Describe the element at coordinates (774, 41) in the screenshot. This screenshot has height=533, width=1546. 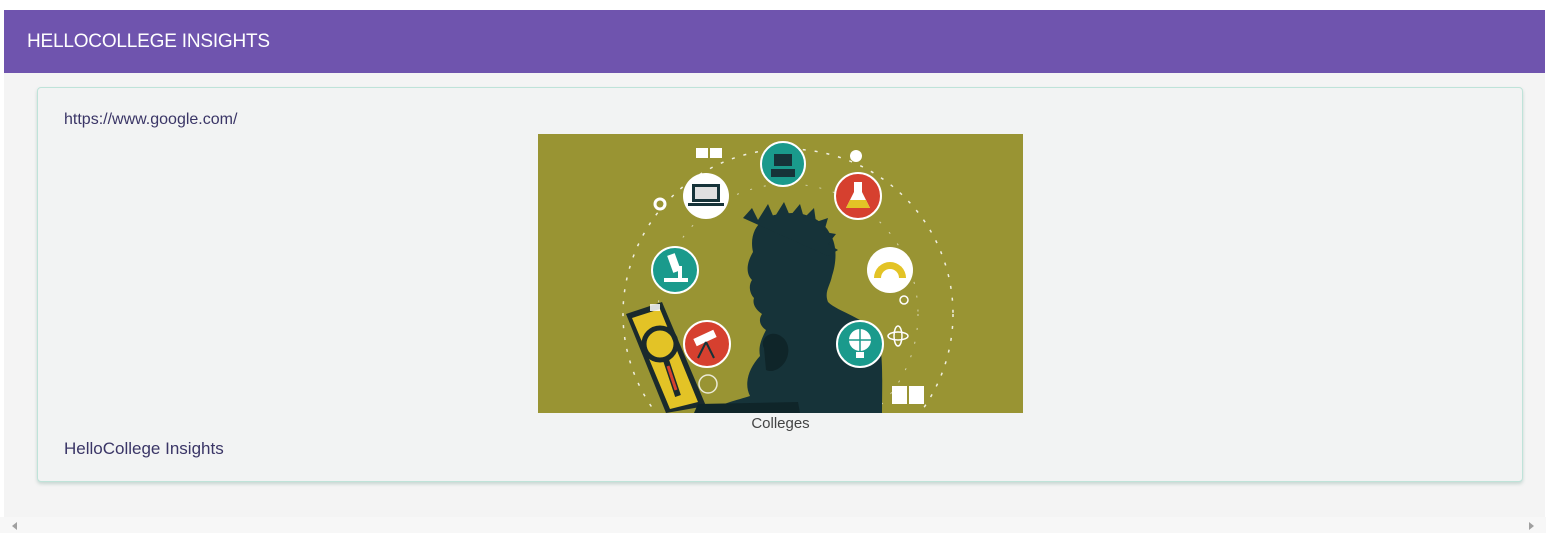
I see `panel-header: HELLOCOLLEGE INSIGHTS` at that location.